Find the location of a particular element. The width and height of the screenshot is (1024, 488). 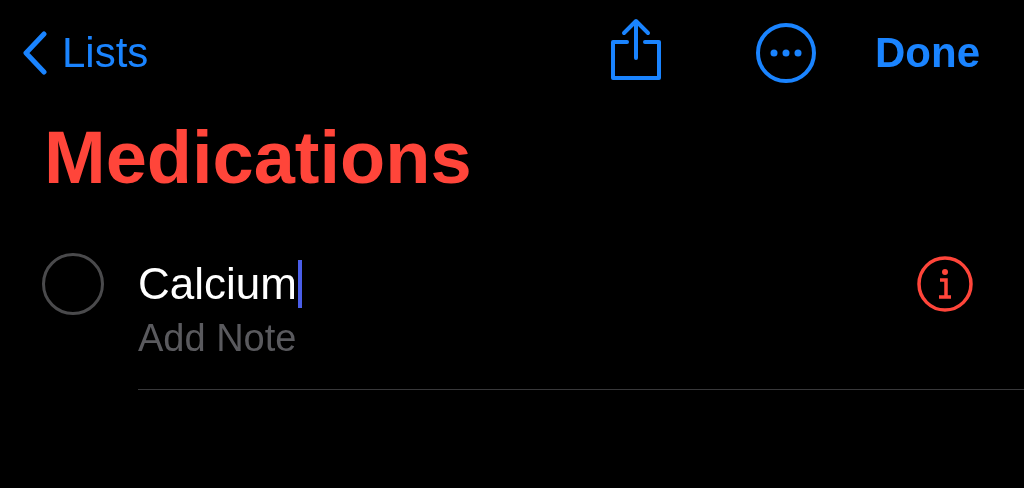

done-button: Done is located at coordinates (927, 53).